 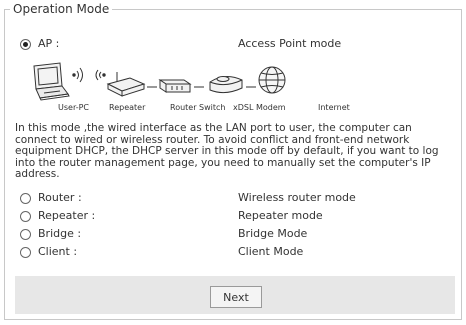 What do you see at coordinates (25, 252) in the screenshot?
I see `client-radio` at bounding box center [25, 252].